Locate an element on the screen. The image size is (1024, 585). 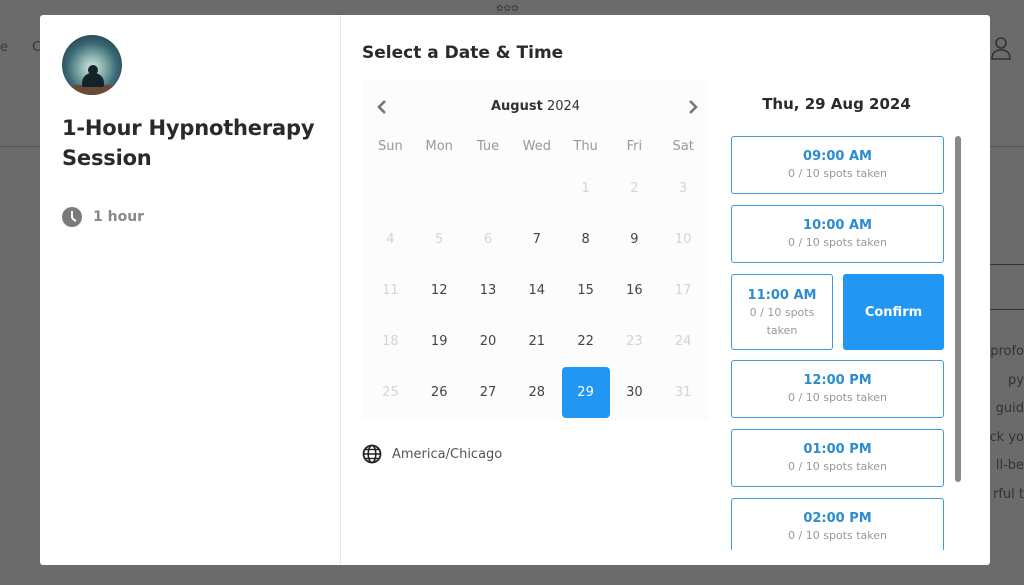
weekday-label: Wed is located at coordinates (536, 146).